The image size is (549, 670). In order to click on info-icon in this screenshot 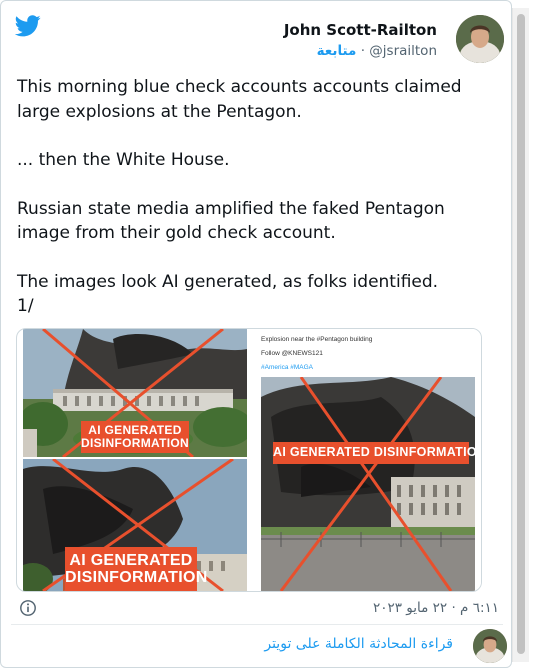, I will do `click(28, 608)`.